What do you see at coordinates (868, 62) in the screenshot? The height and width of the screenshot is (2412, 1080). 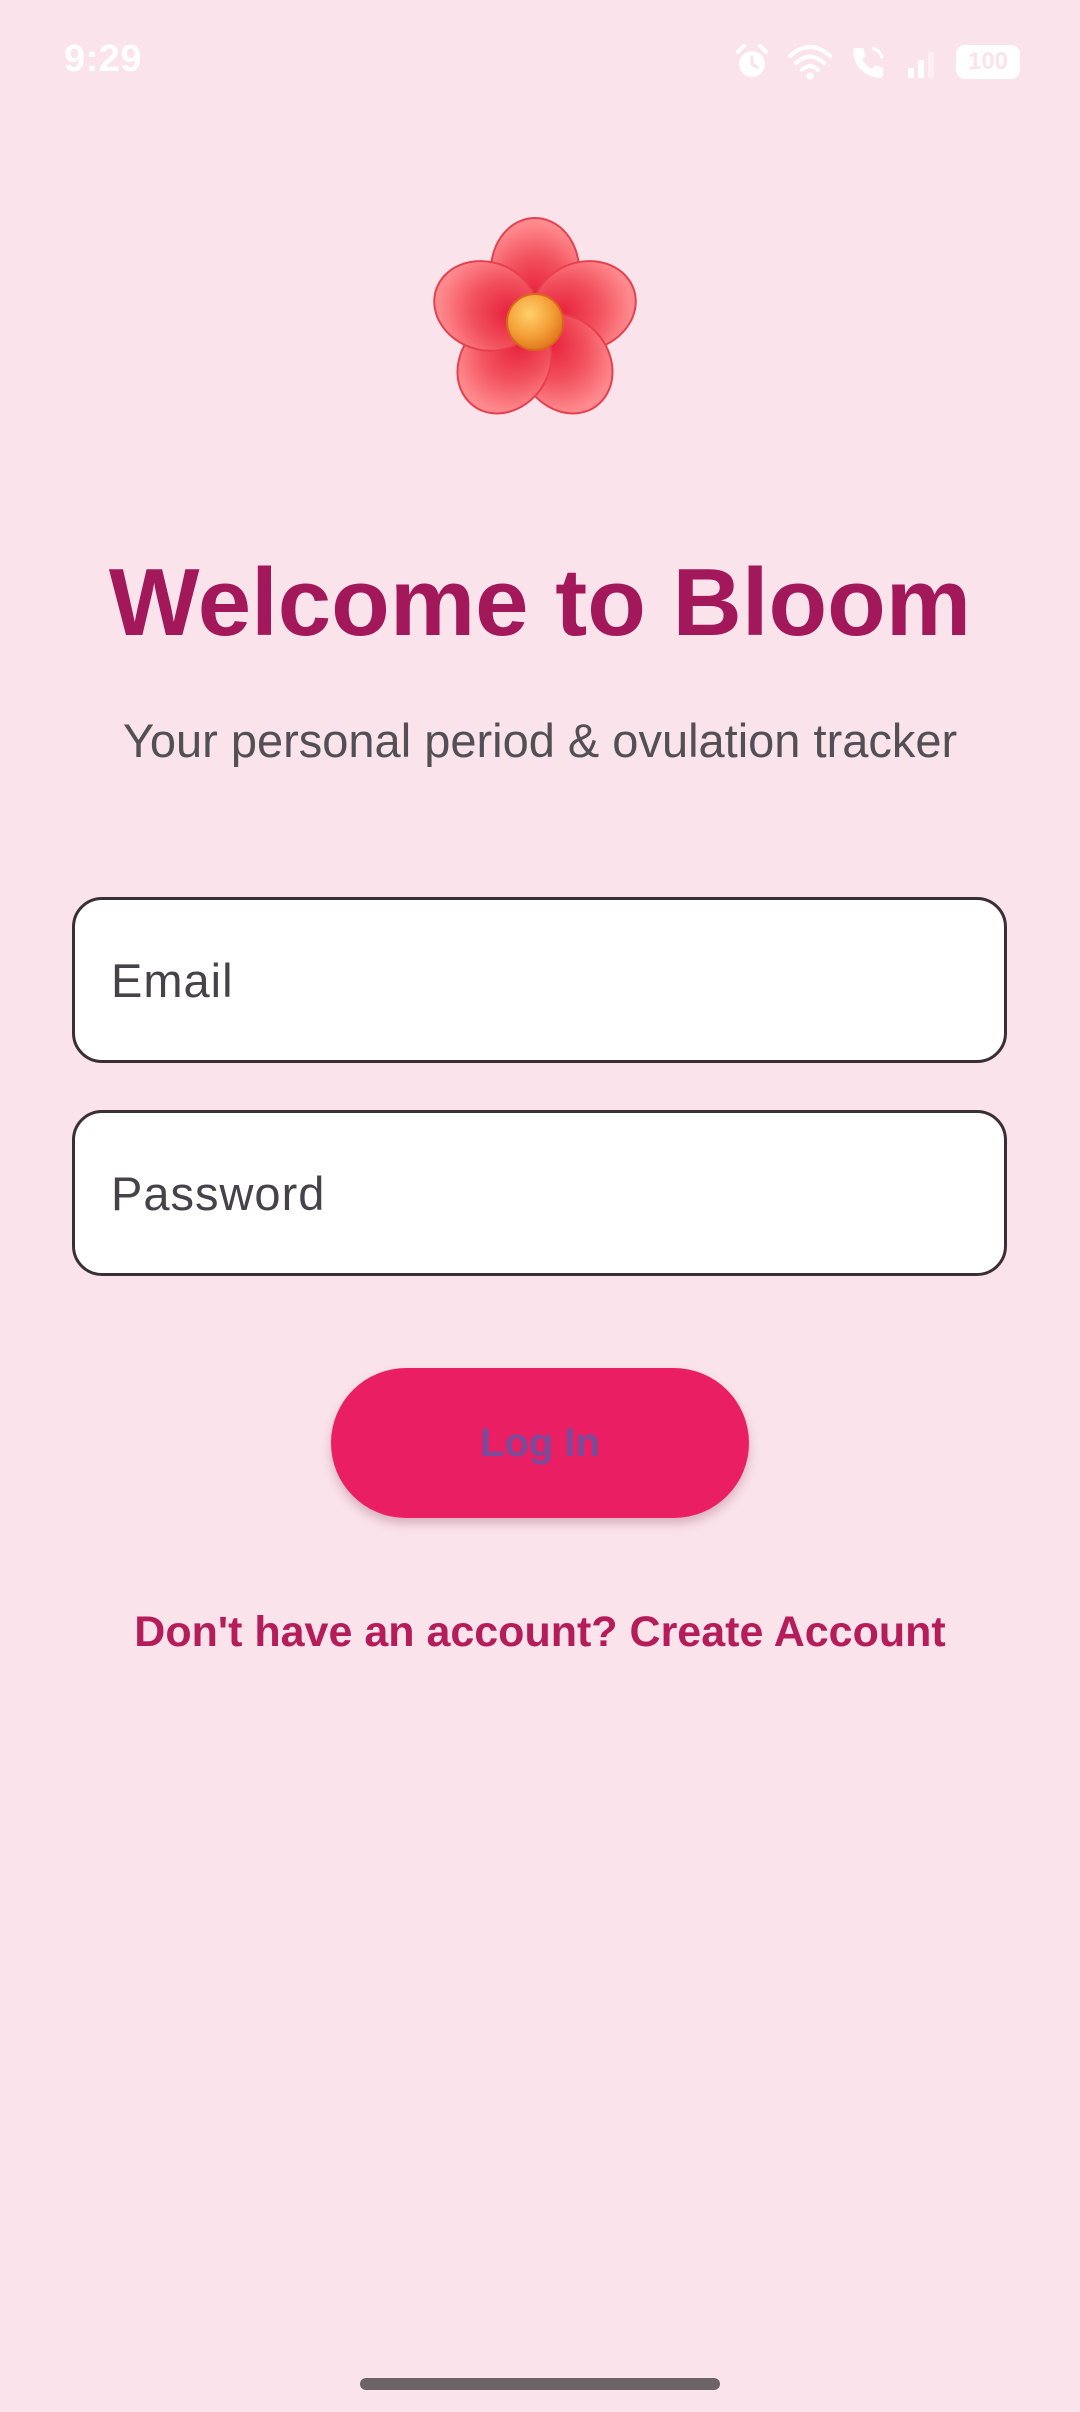 I see `call-icon` at bounding box center [868, 62].